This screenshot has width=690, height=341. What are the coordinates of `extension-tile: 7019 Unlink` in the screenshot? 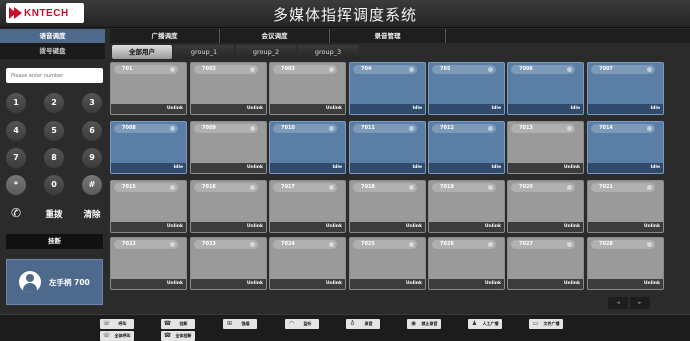 It's located at (466, 206).